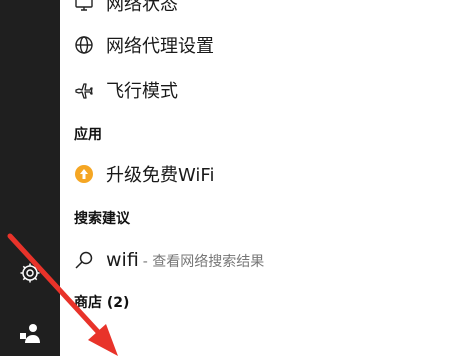 The height and width of the screenshot is (356, 450). What do you see at coordinates (142, 91) in the screenshot?
I see `result-label: 飞行模式` at bounding box center [142, 91].